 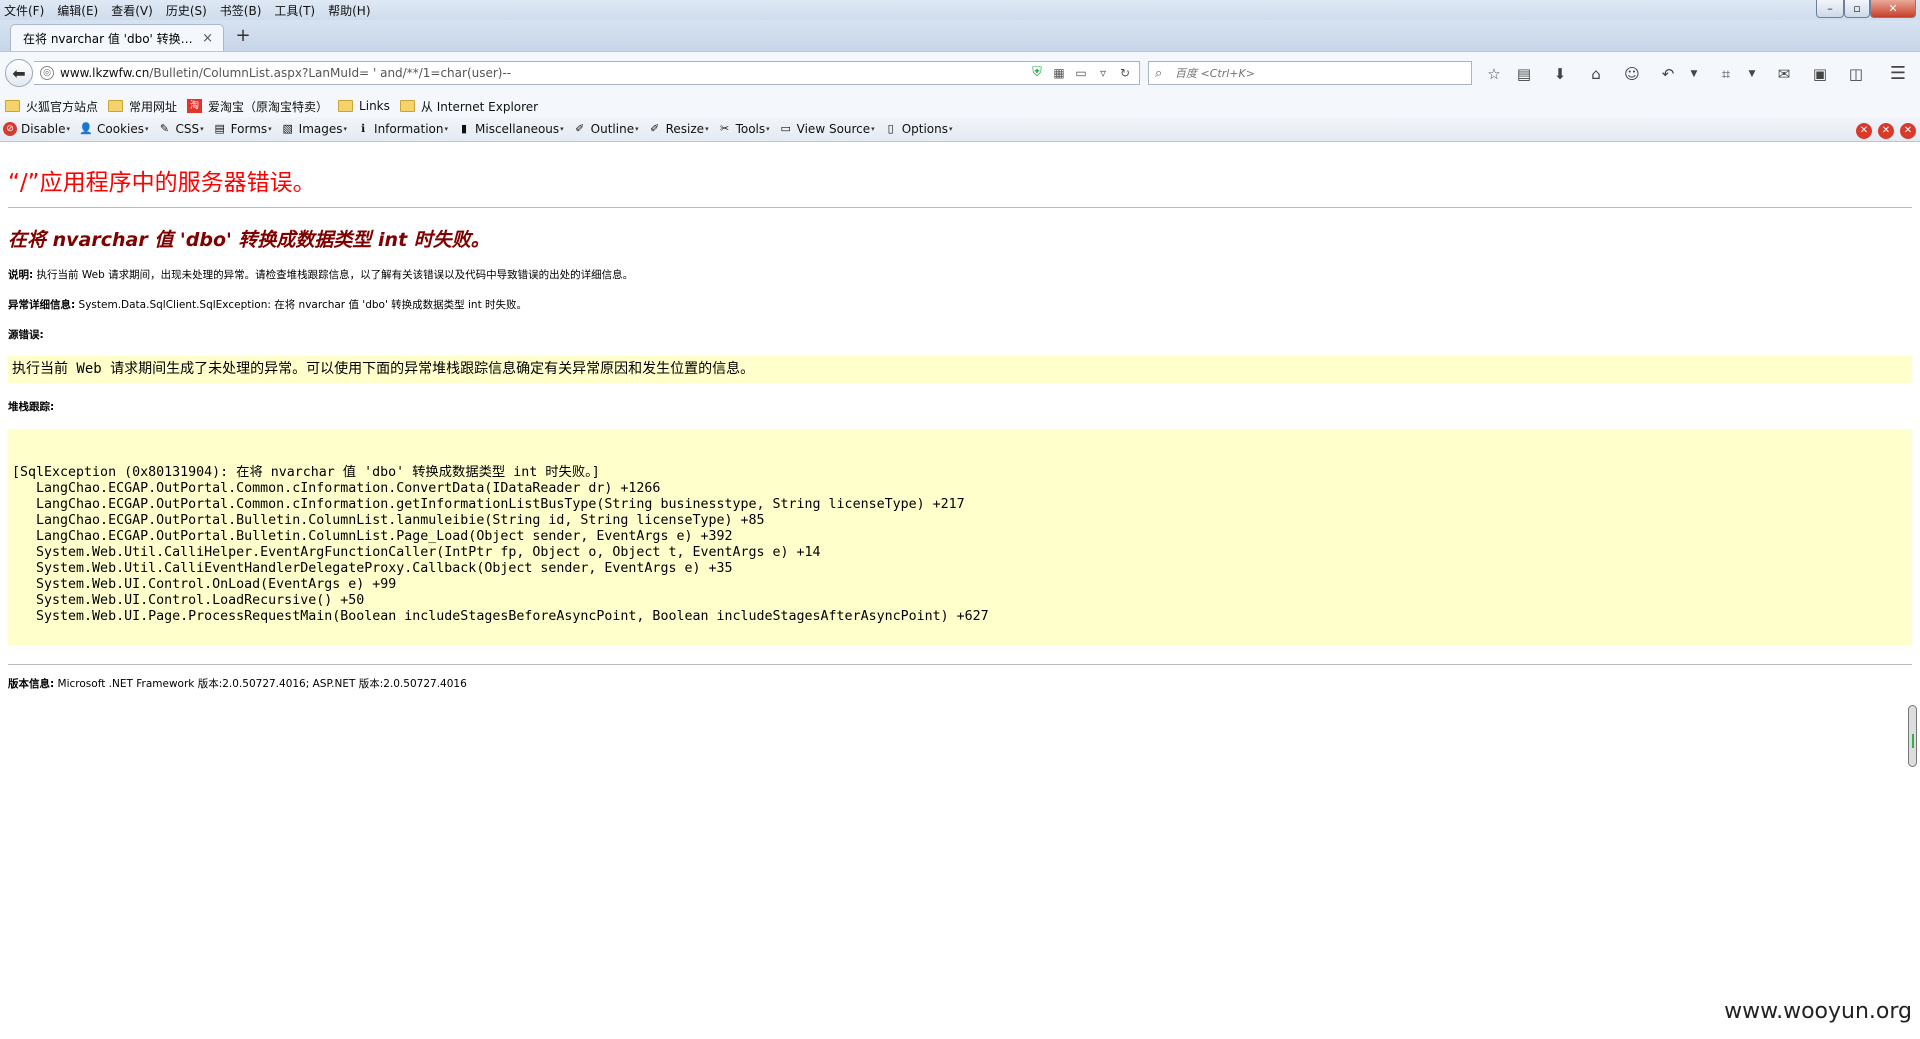 I want to click on miscellaneous-icon: ▮, so click(x=464, y=128).